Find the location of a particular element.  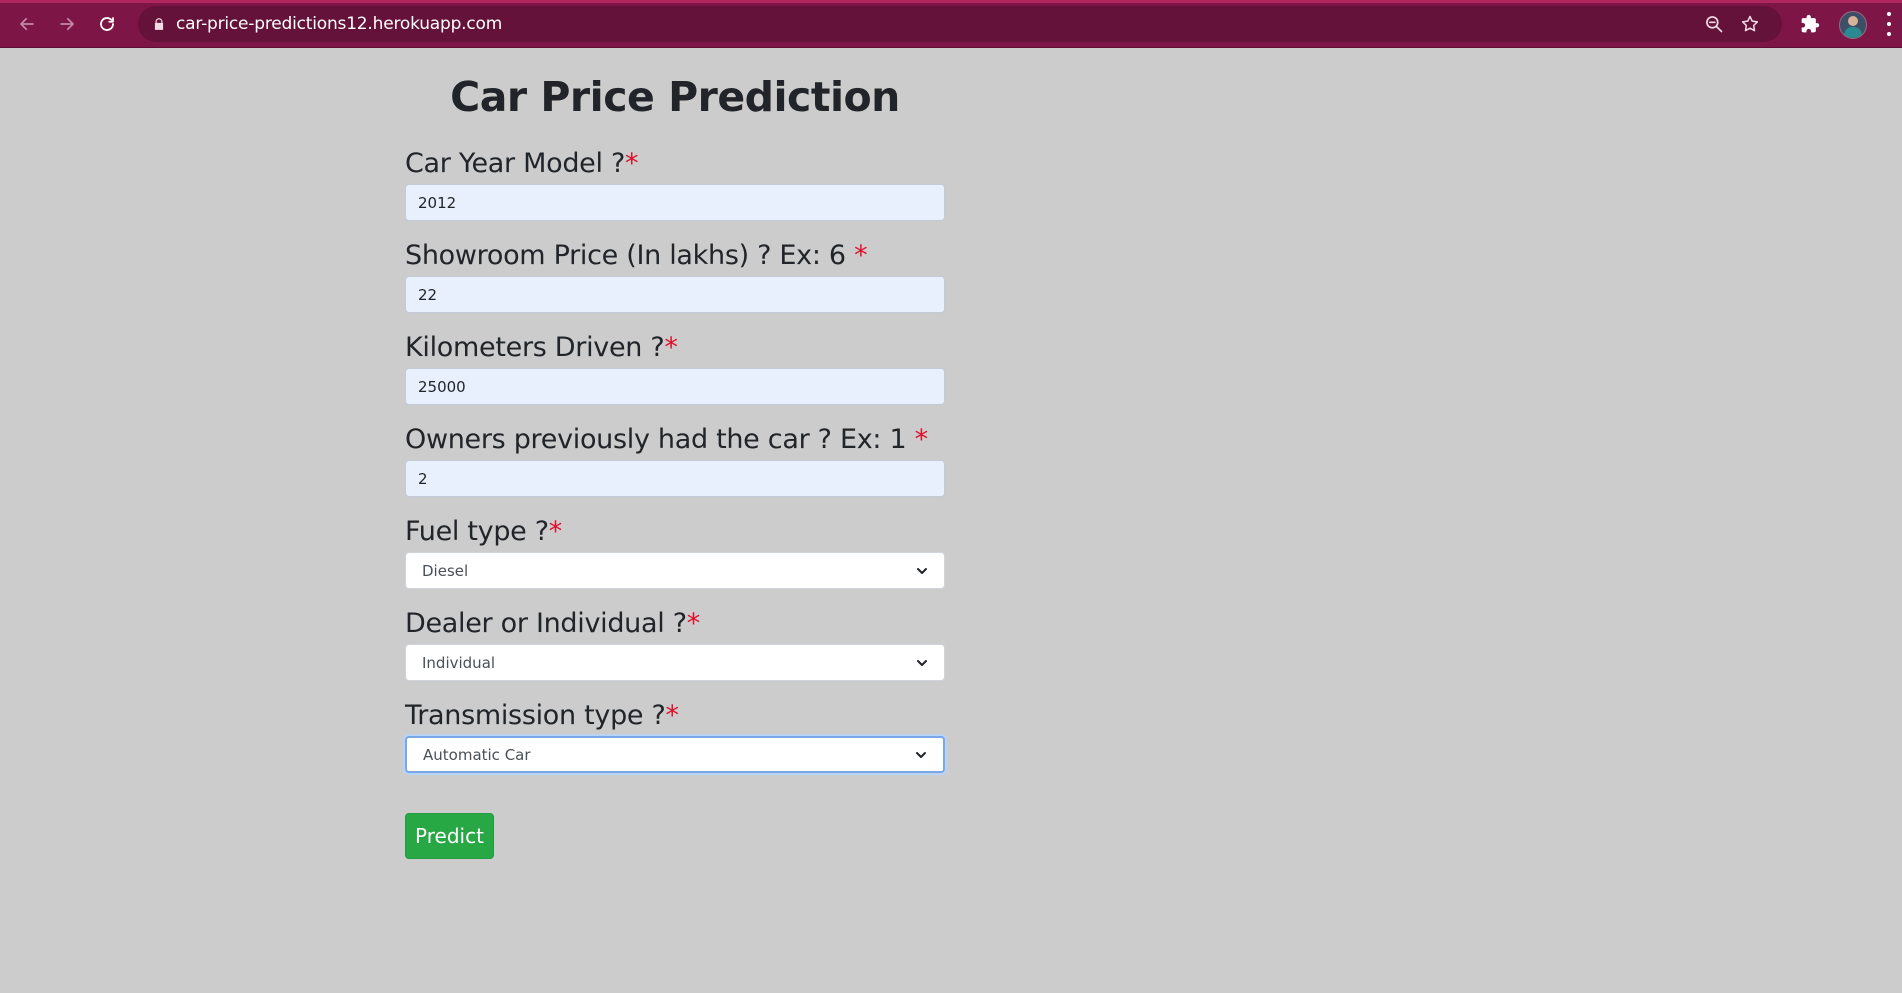

seller-type-select: Individual is located at coordinates (675, 662).